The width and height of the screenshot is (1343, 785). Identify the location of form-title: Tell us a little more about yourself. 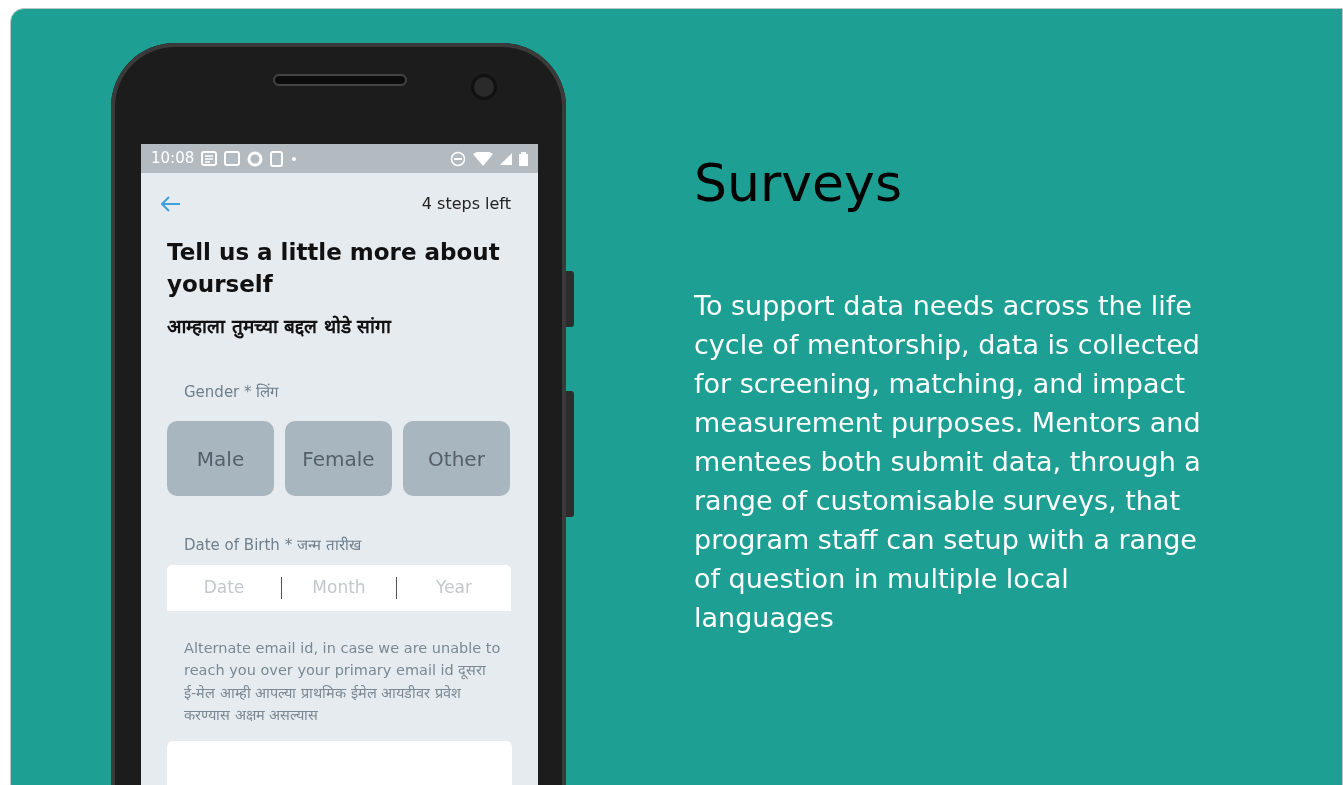
(333, 268).